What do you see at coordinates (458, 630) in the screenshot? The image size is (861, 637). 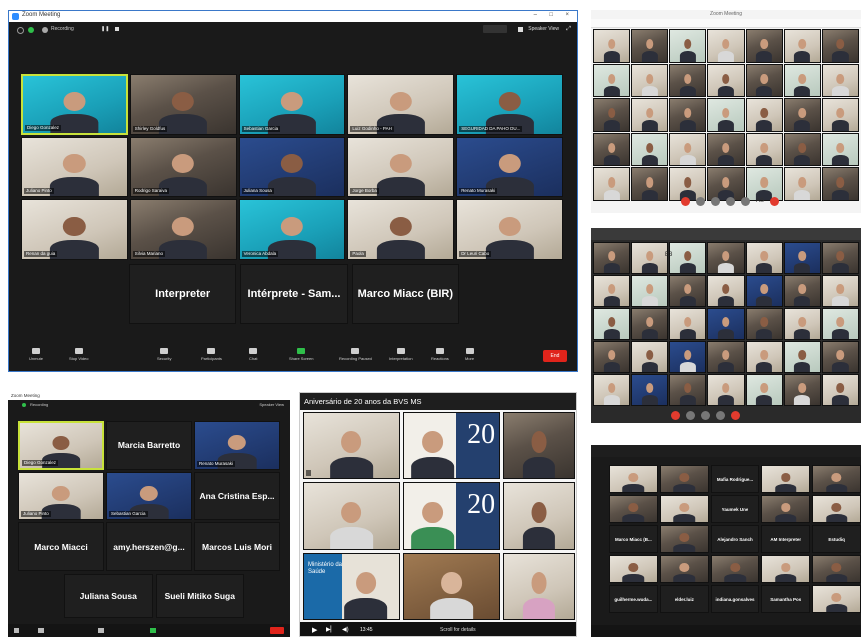 I see `scroll-for-details: Scroll for details` at bounding box center [458, 630].